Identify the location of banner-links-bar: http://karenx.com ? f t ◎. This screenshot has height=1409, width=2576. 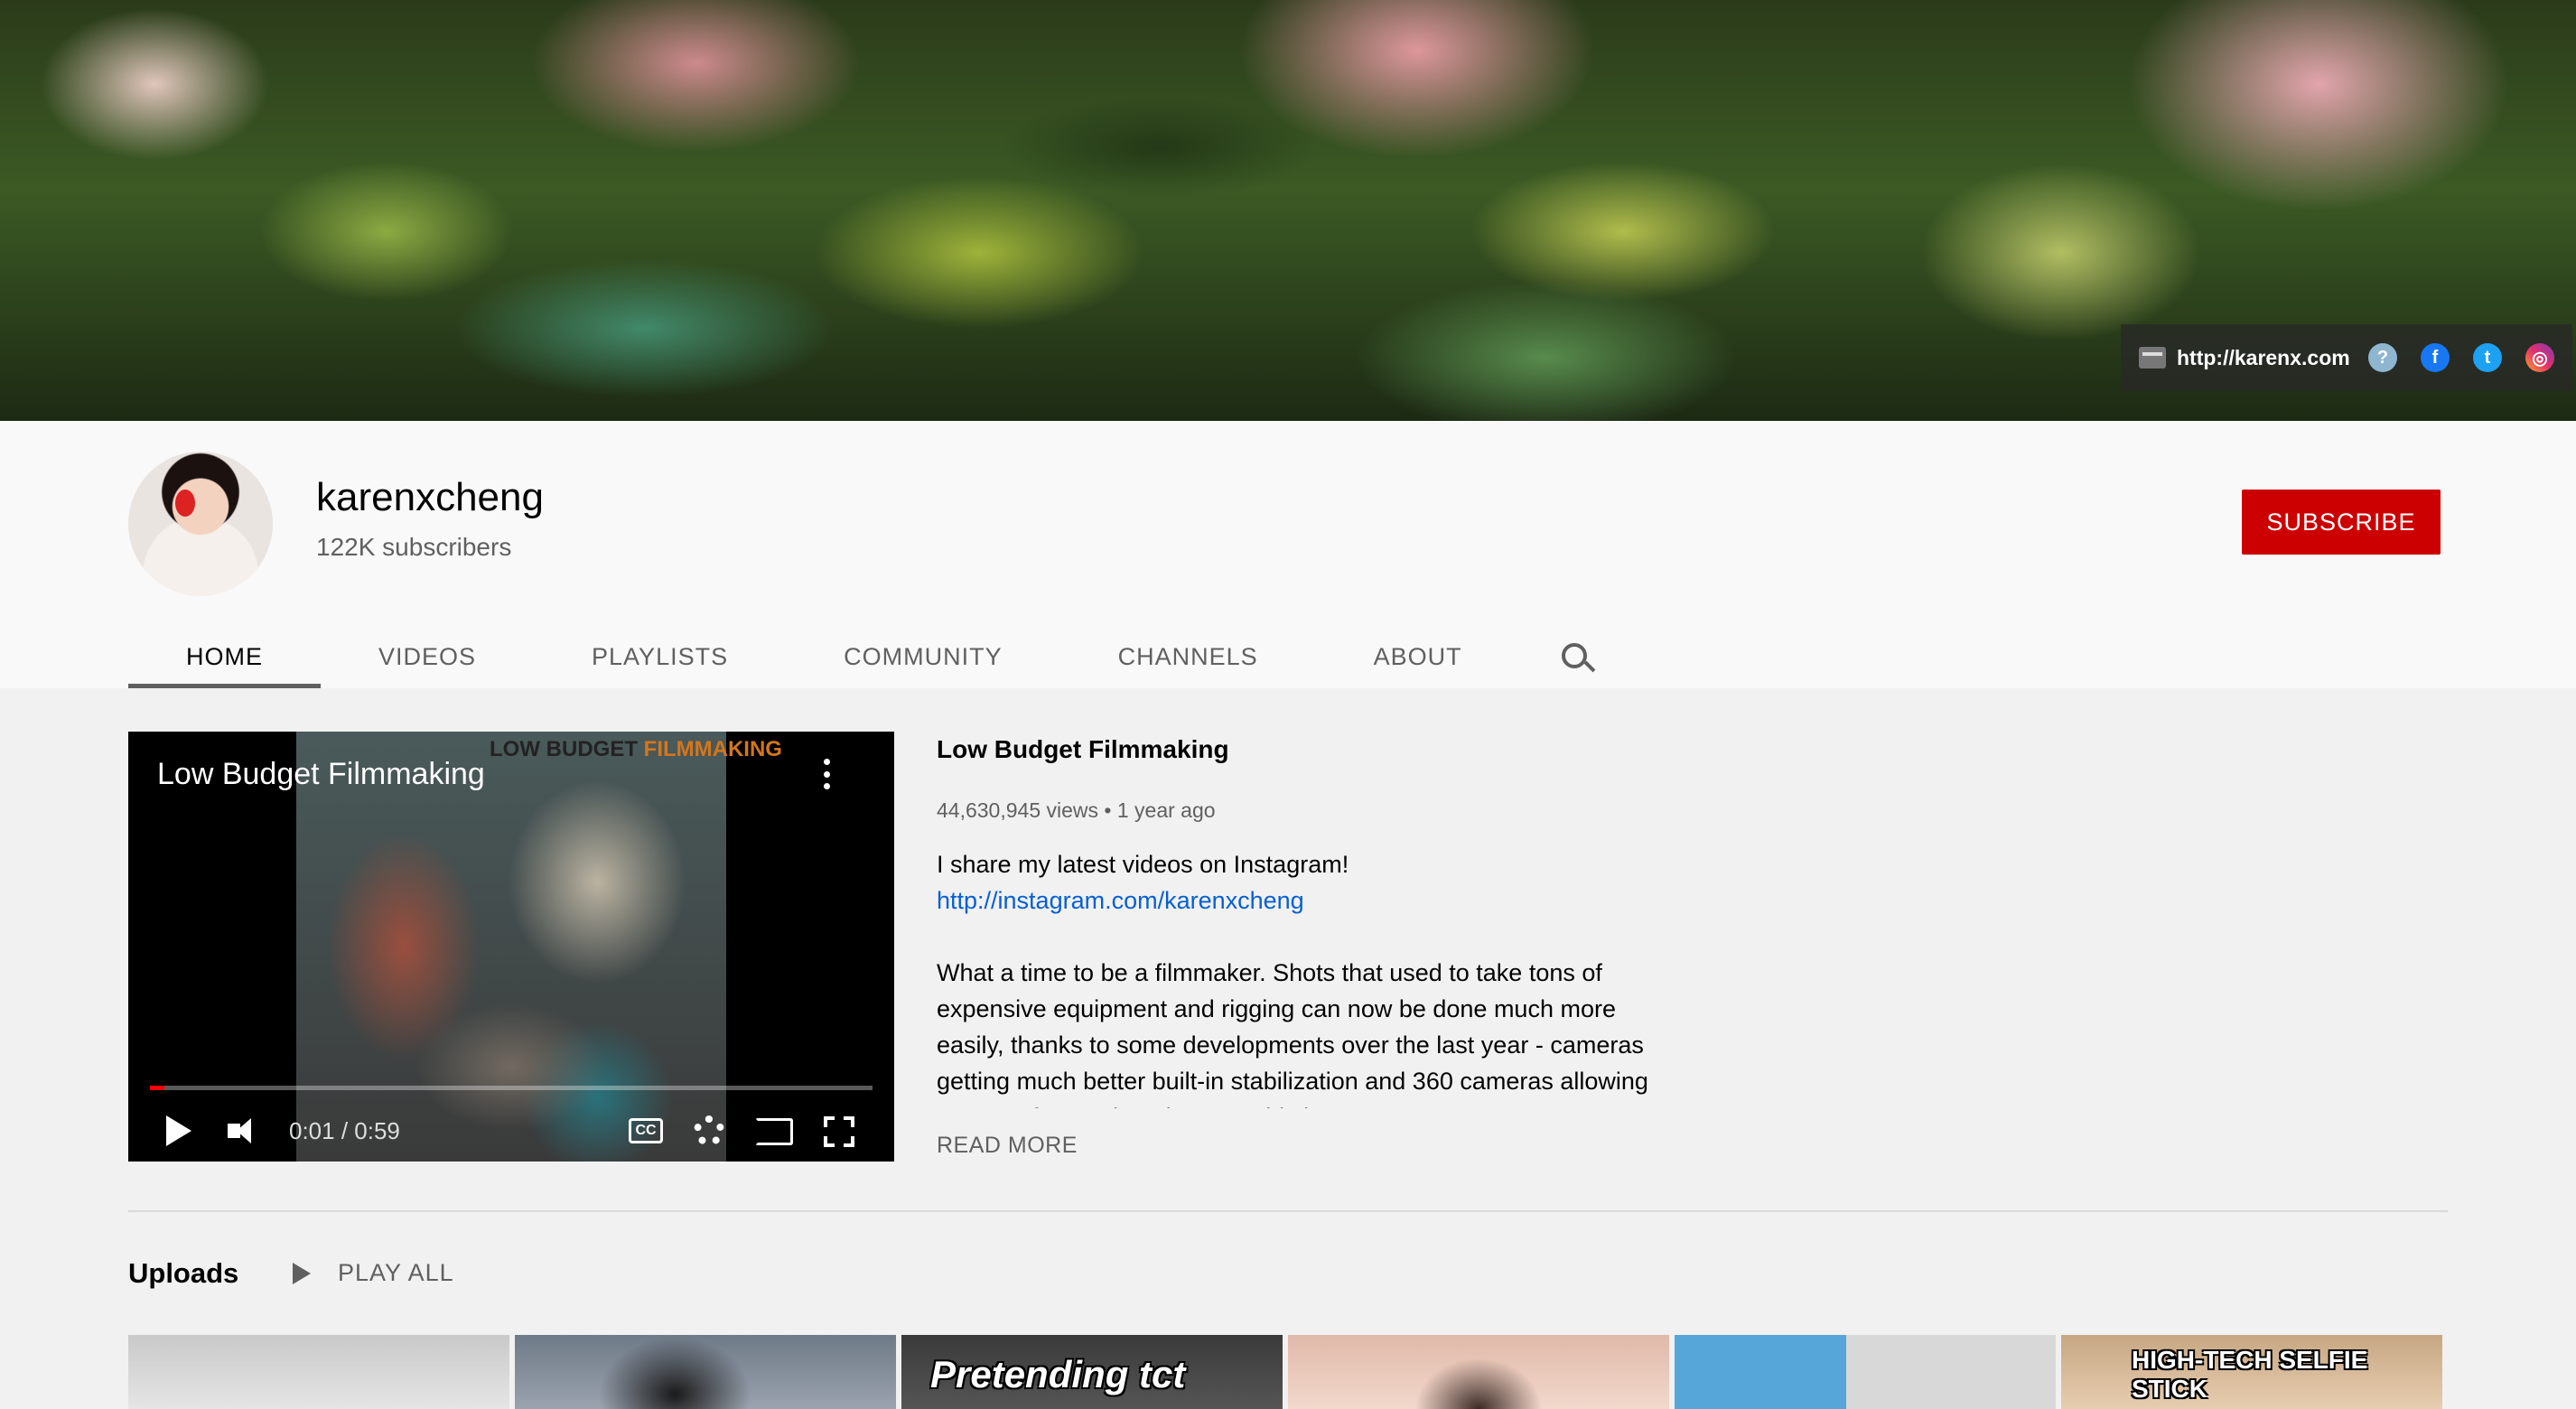
(2346, 357).